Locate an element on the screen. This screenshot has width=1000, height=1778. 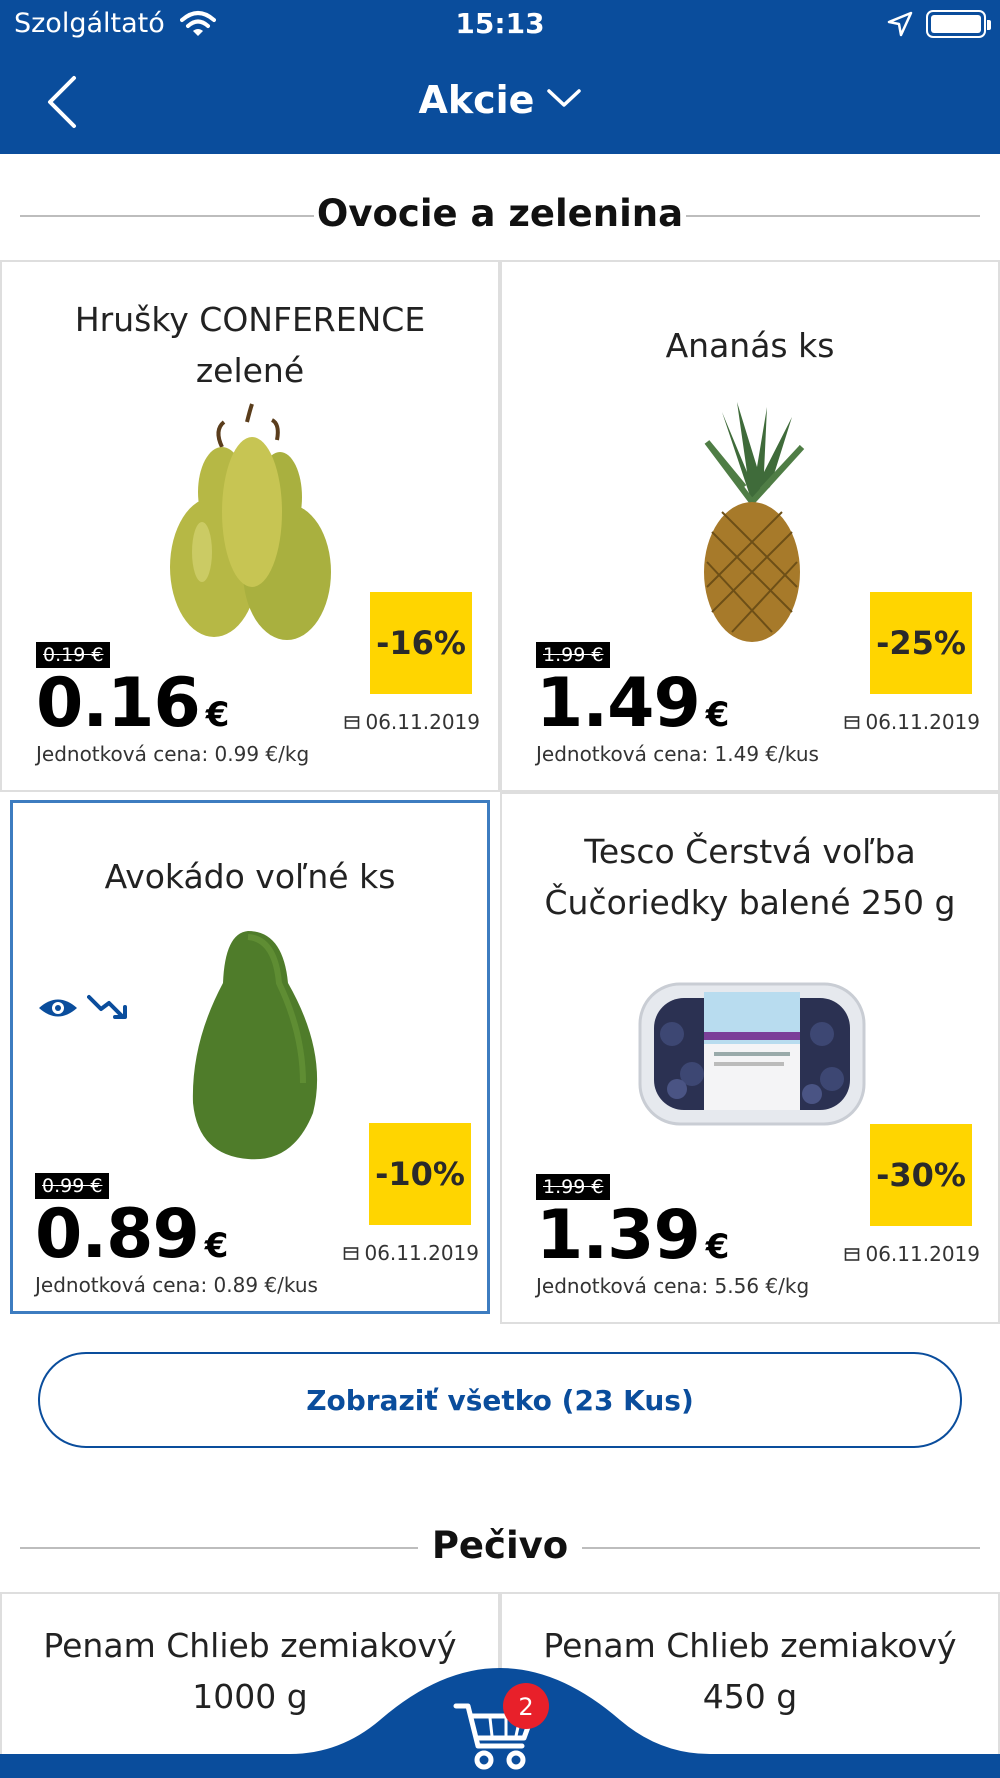
bottom-cart-bar: 2 is located at coordinates (500, 1723).